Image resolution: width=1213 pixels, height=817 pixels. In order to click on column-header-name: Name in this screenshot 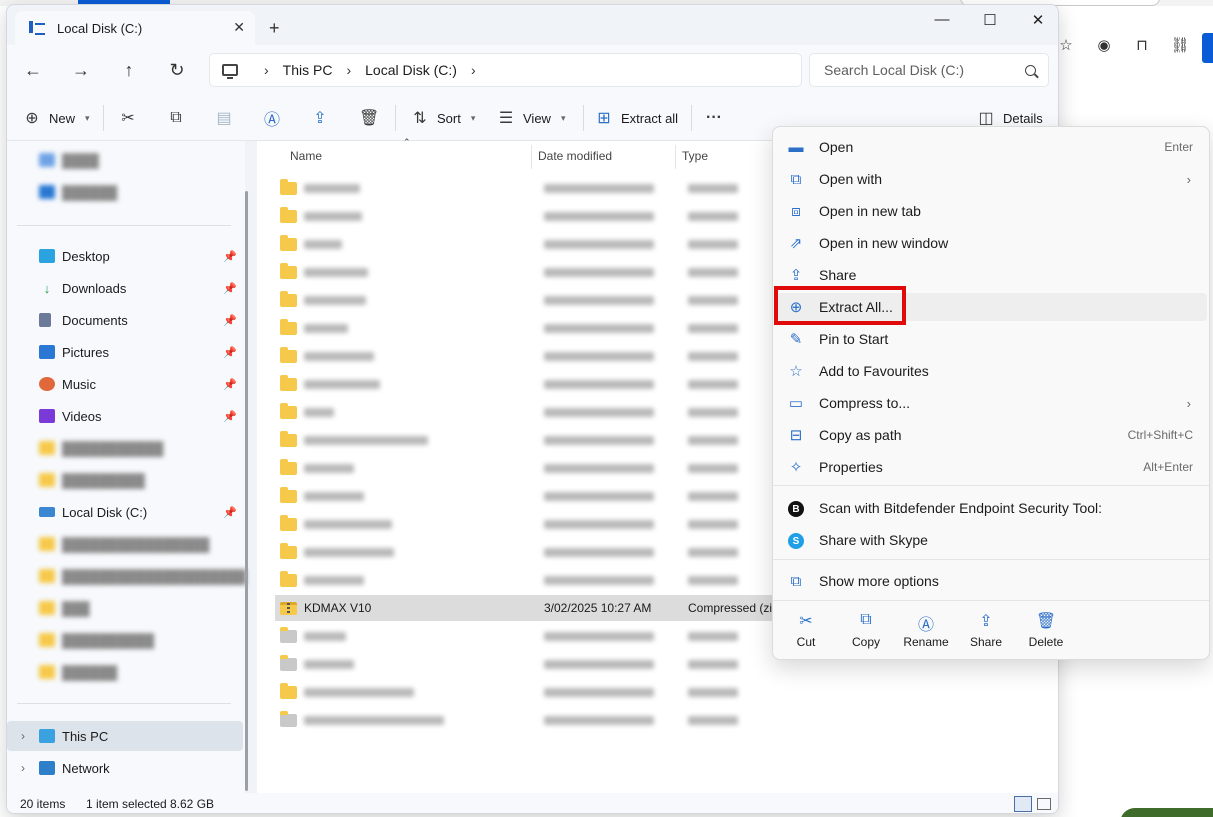, I will do `click(306, 156)`.